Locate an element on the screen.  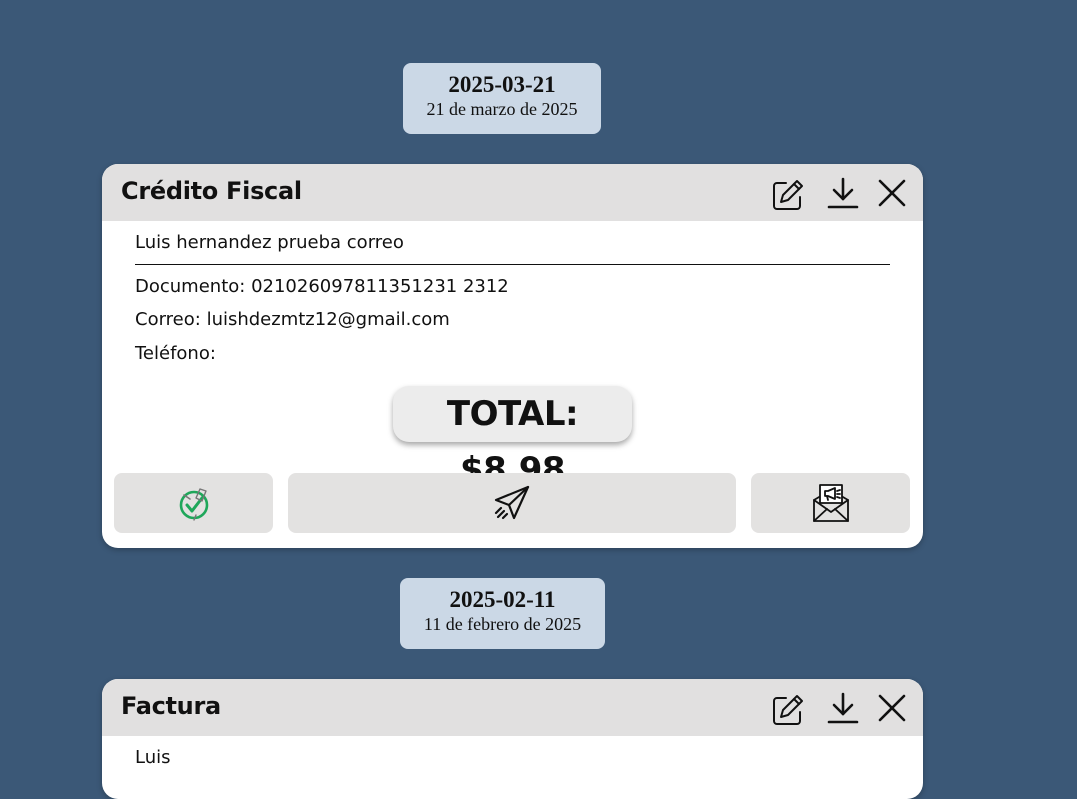
card-title: Crédito Fiscal is located at coordinates (211, 191).